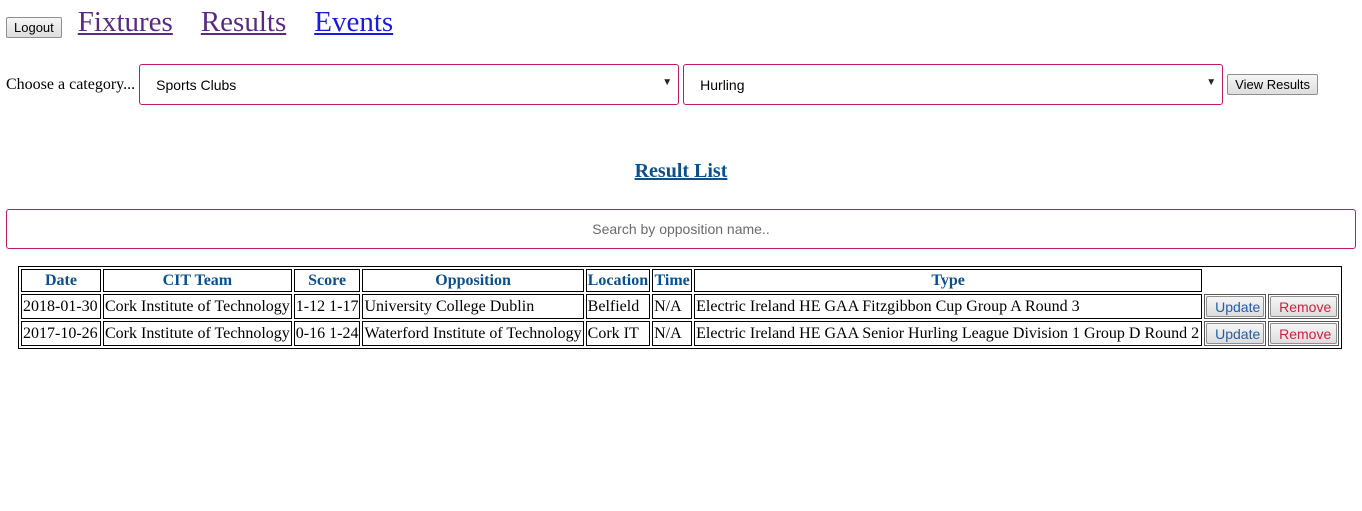  Describe the element at coordinates (327, 333) in the screenshot. I see `cell-score: 0-16 1-24` at that location.